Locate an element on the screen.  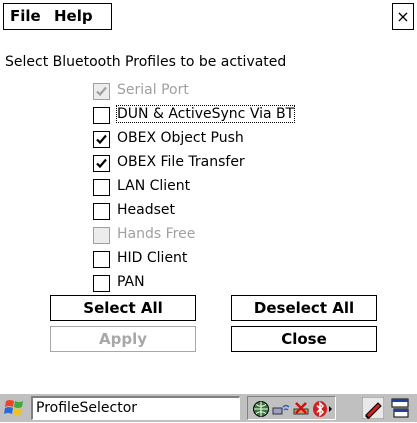
label-dun-activesync: DUN & ActiveSync Via BT is located at coordinates (205, 114).